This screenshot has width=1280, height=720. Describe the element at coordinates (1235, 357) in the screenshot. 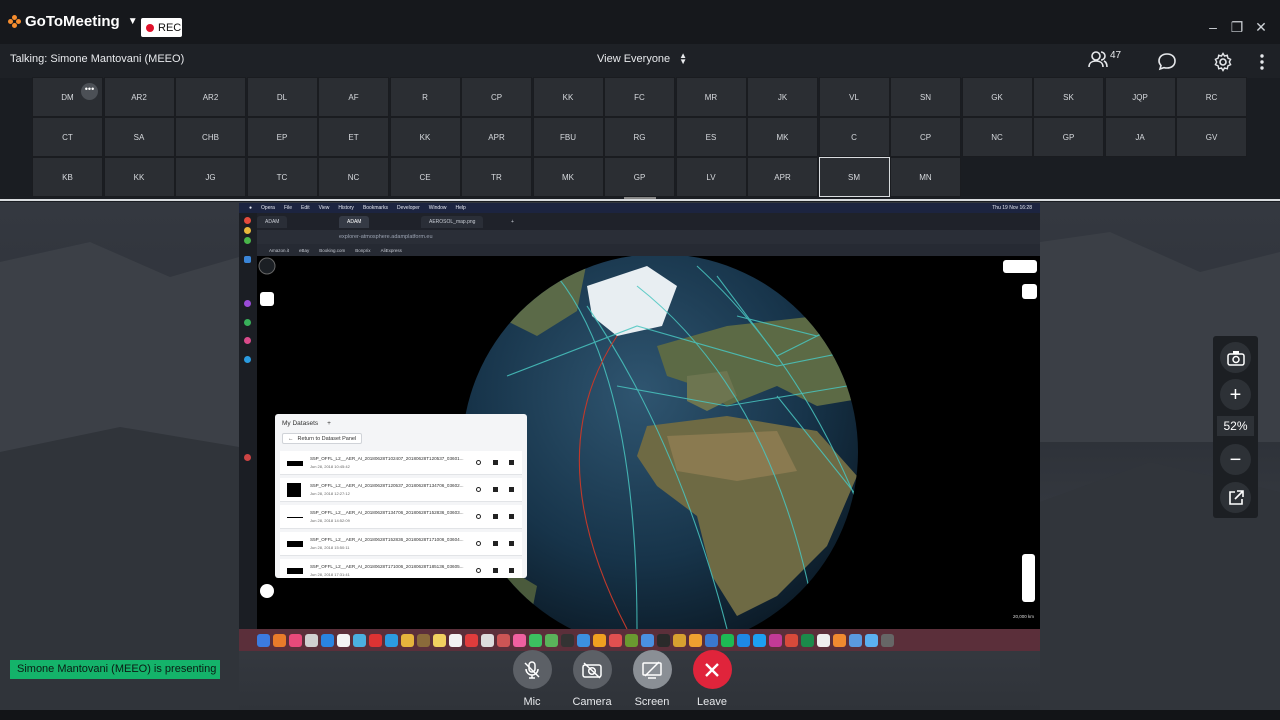

I see `screenshot-button` at that location.